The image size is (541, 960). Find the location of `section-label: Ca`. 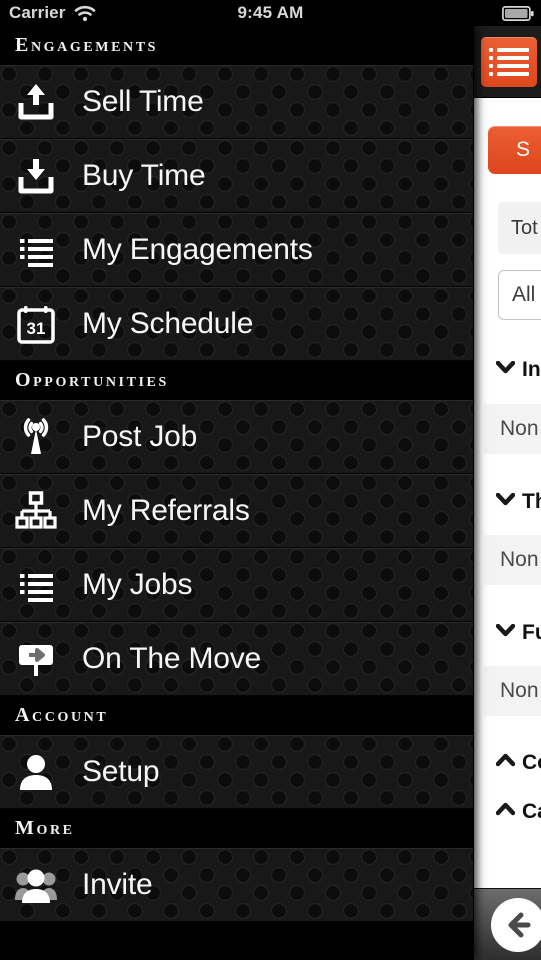

section-label: Ca is located at coordinates (531, 811).